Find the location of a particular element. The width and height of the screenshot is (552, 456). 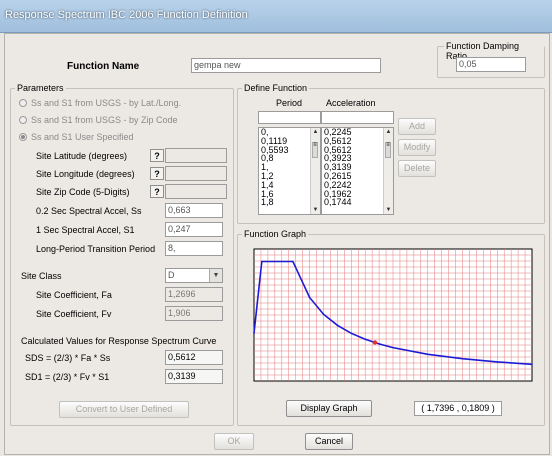

define-function-label: Define Function is located at coordinates (276, 88).